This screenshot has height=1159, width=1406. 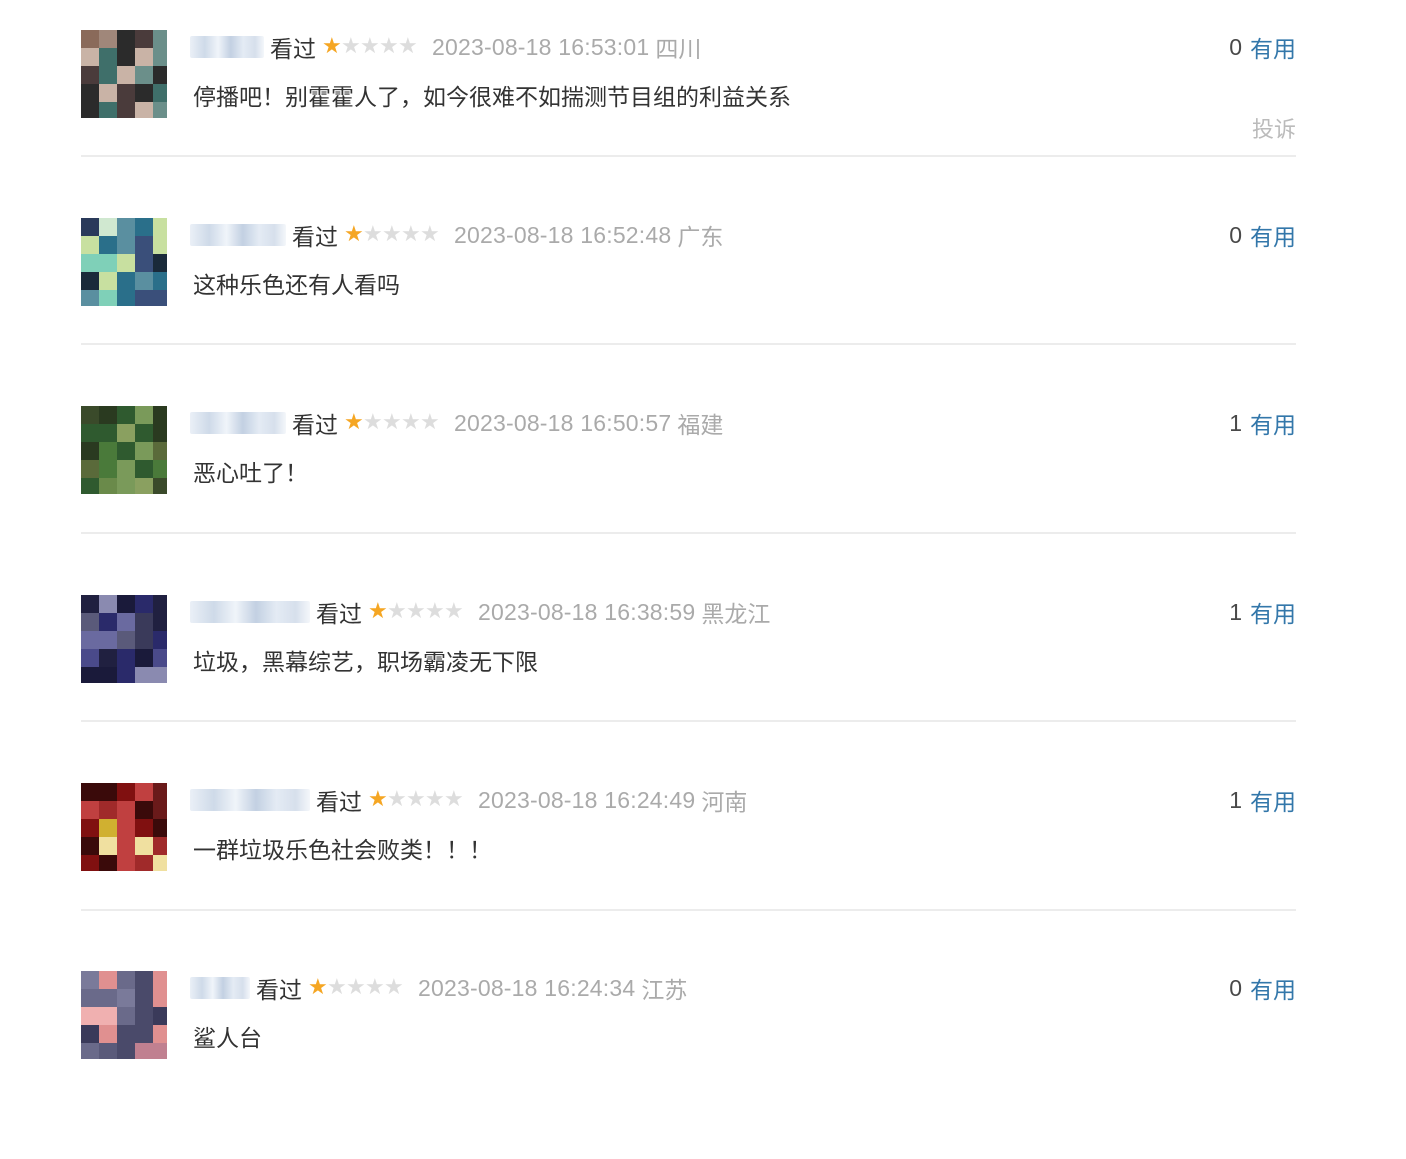 What do you see at coordinates (700, 238) in the screenshot?
I see `comment-region: 广东` at bounding box center [700, 238].